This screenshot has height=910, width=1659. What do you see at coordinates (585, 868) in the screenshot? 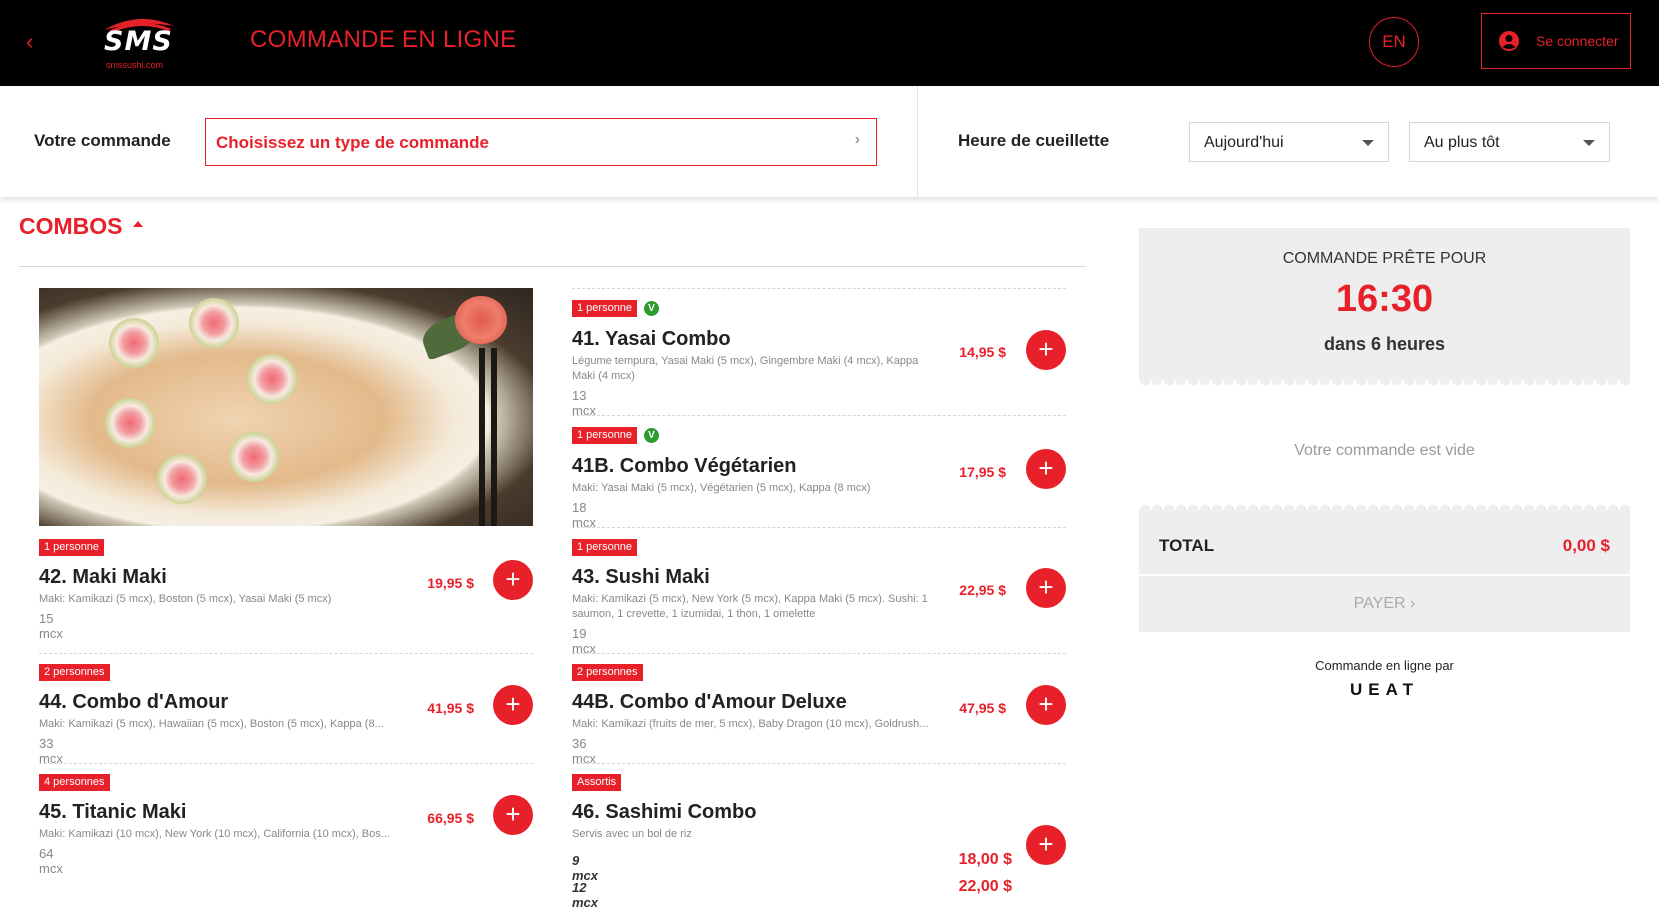
I see `variant-label: 9 mcx` at bounding box center [585, 868].